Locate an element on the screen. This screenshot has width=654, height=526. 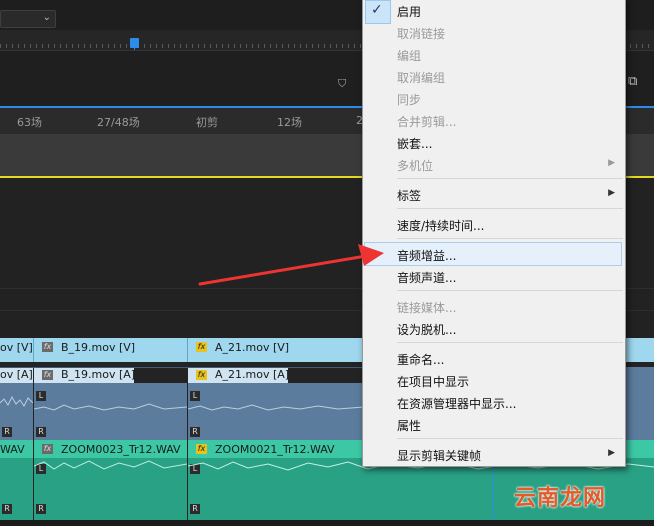
video-clip is located at coordinates (639, 350).